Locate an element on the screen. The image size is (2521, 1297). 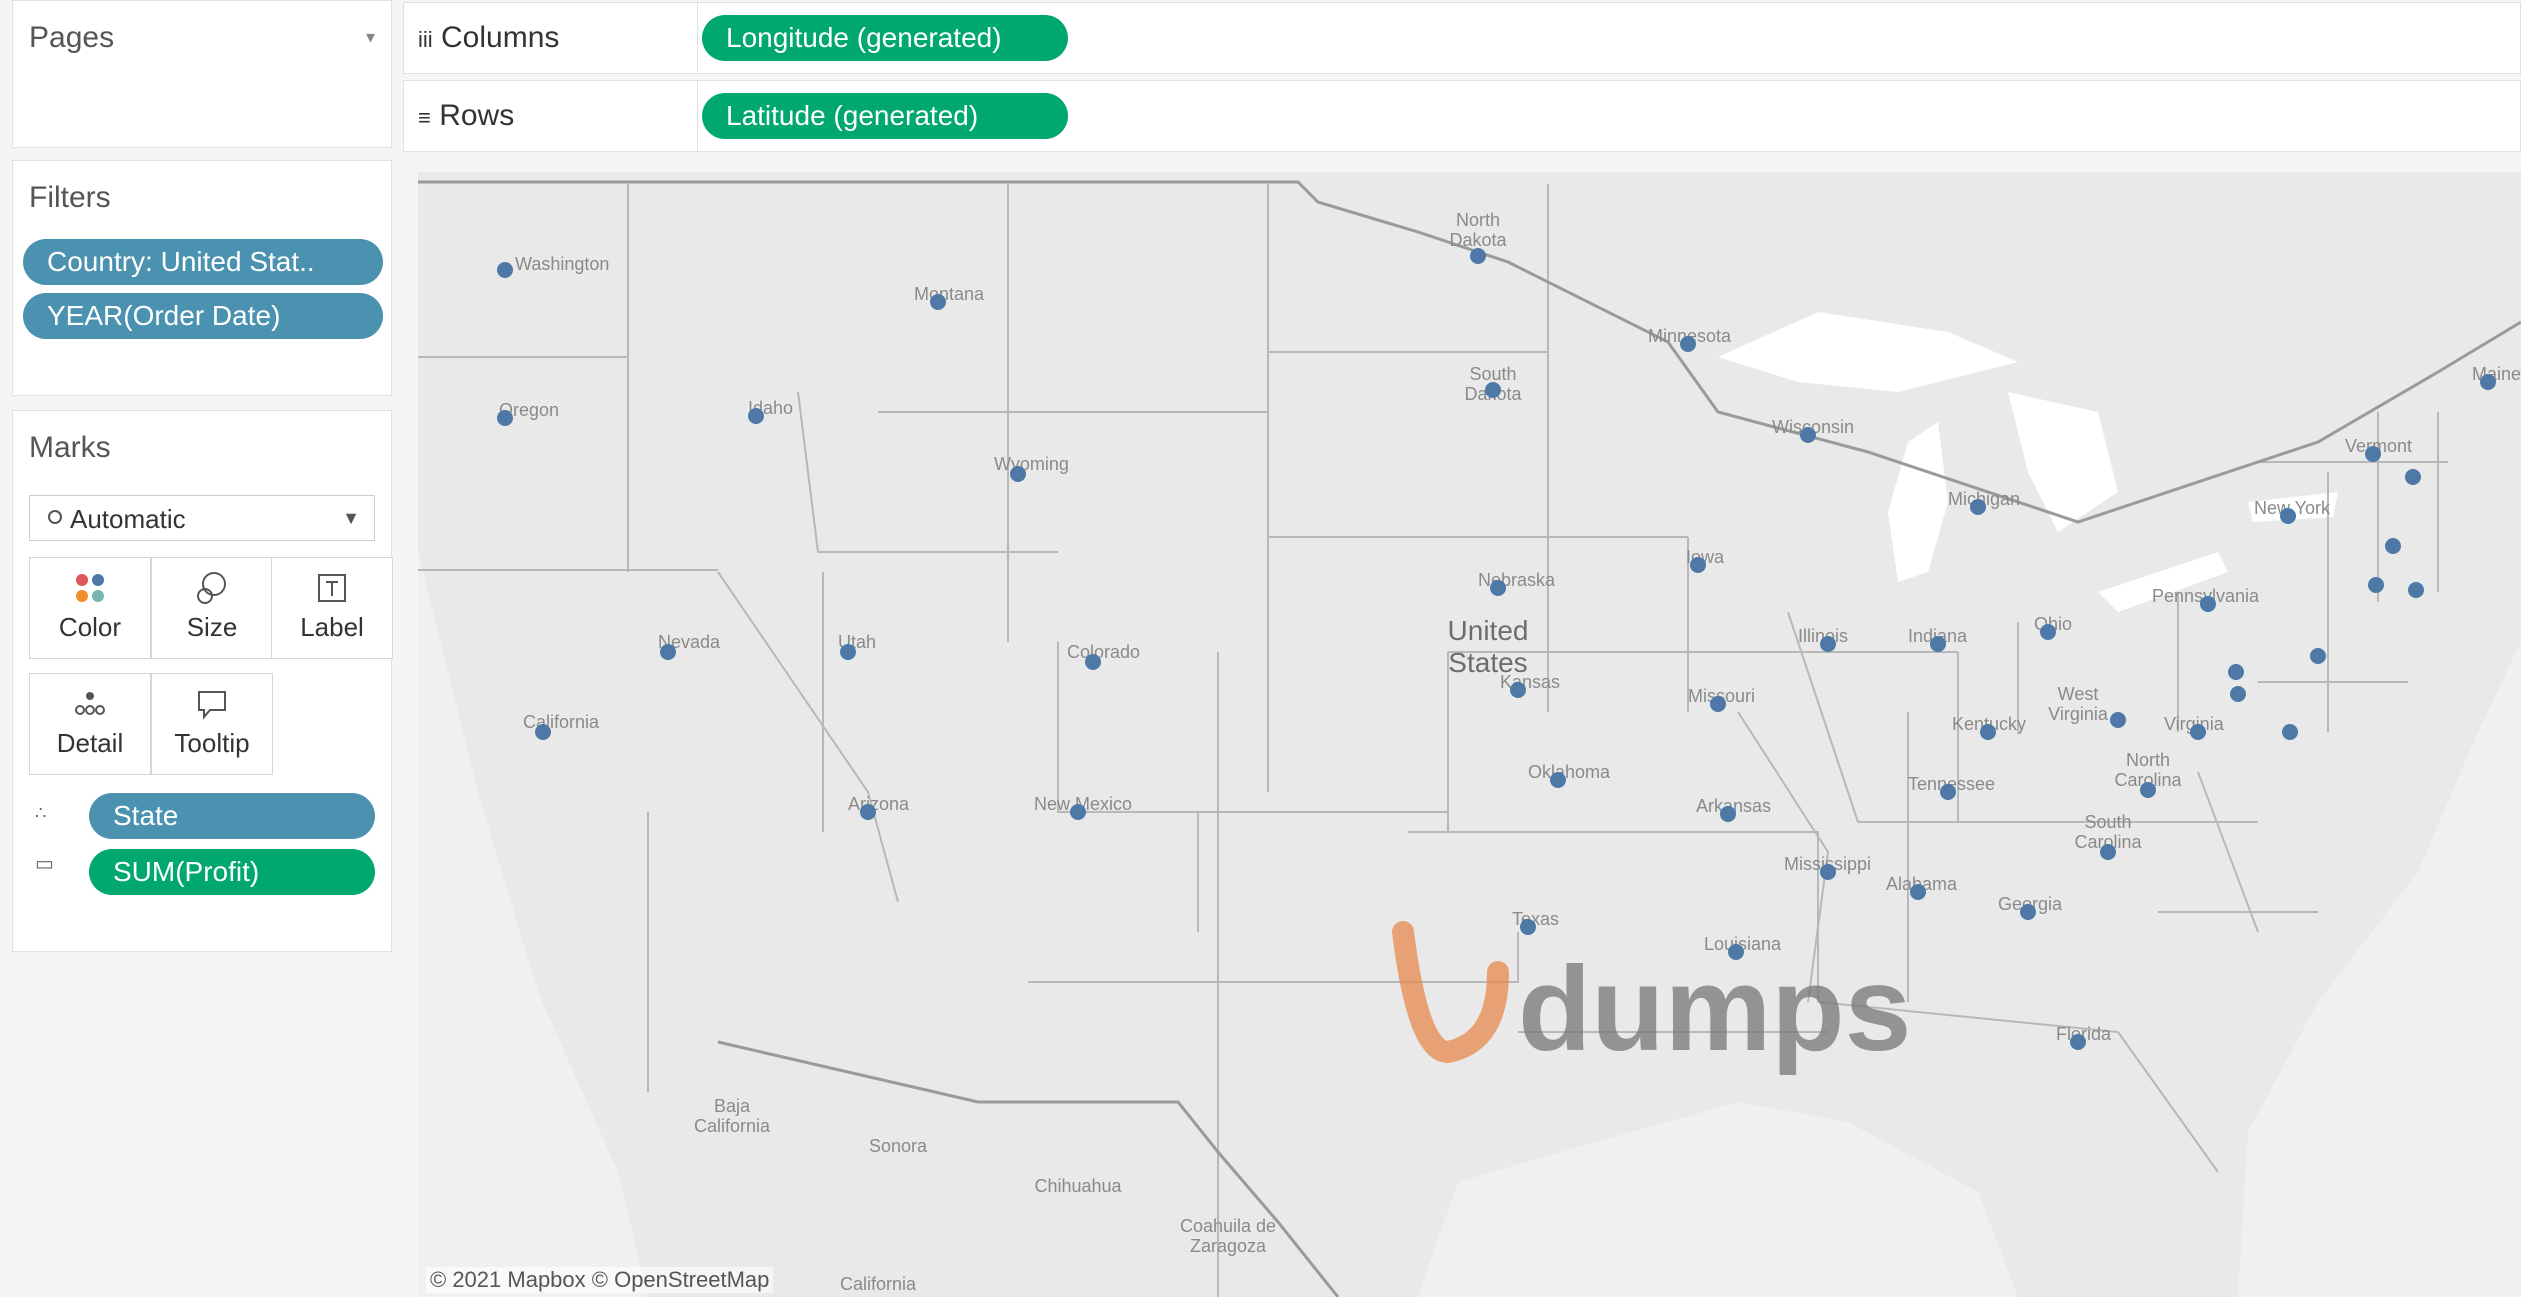
state-dot-maryland is located at coordinates (2236, 672).